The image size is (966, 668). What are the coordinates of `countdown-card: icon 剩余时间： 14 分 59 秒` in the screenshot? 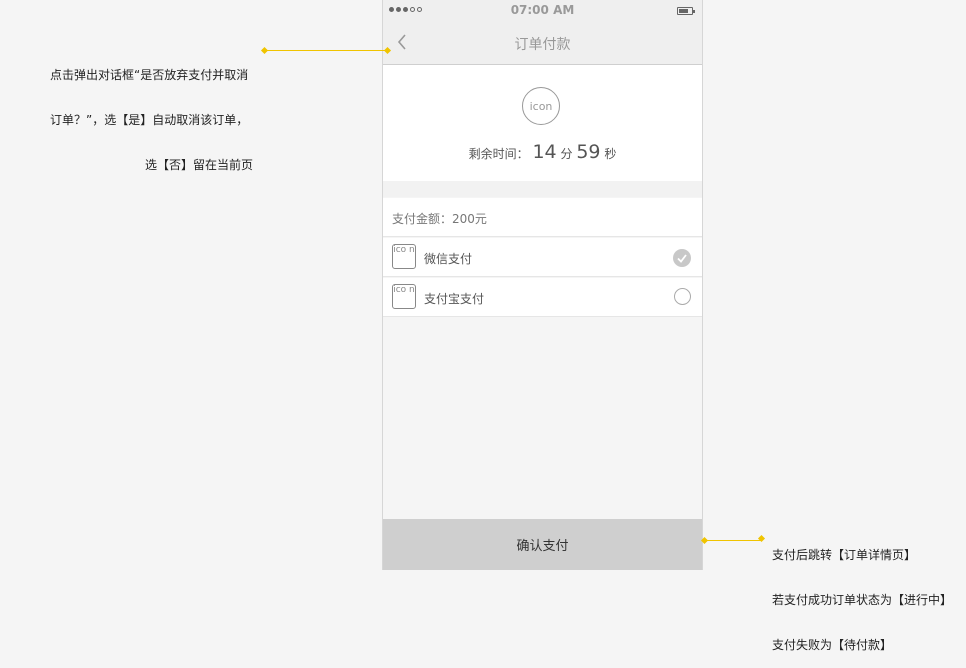 It's located at (542, 123).